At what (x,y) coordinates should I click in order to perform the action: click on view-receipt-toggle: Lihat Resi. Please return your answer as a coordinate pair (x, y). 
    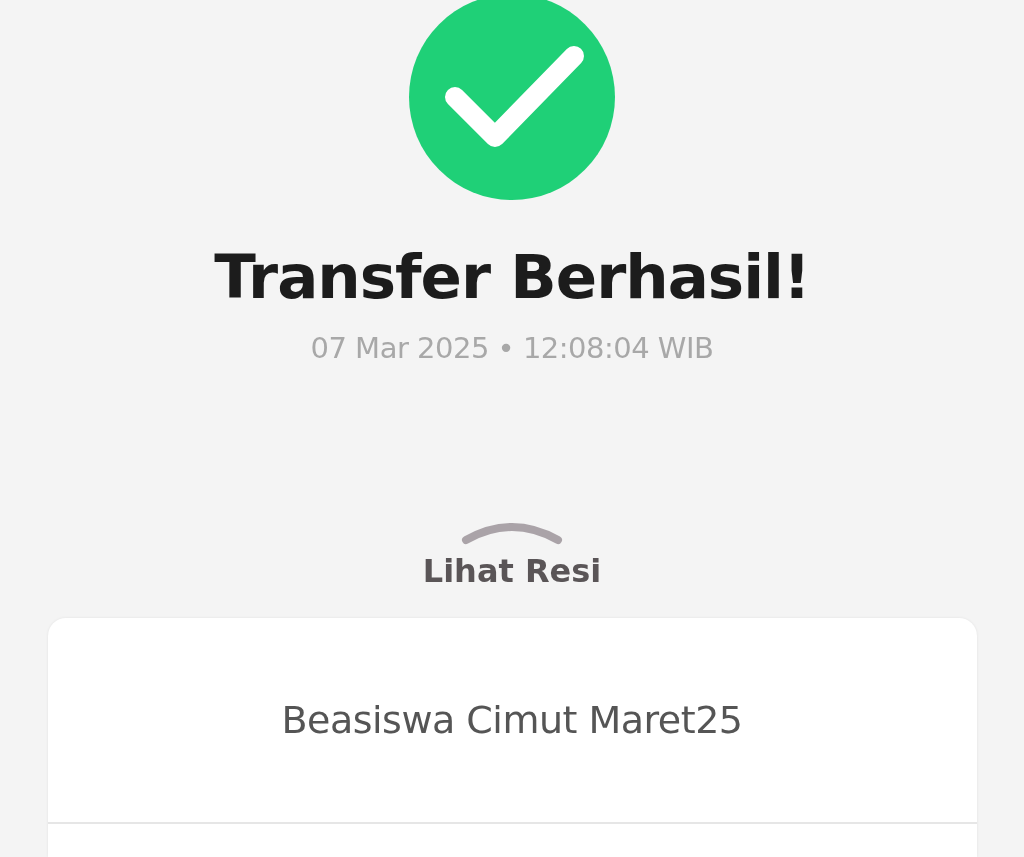
    Looking at the image, I should click on (512, 554).